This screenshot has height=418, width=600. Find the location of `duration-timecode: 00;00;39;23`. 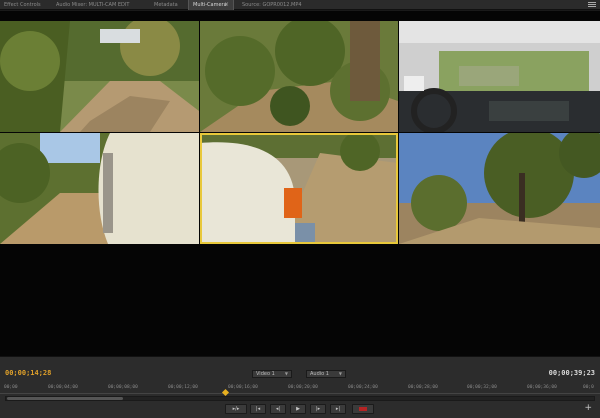

duration-timecode: 00;00;39;23 is located at coordinates (571, 373).